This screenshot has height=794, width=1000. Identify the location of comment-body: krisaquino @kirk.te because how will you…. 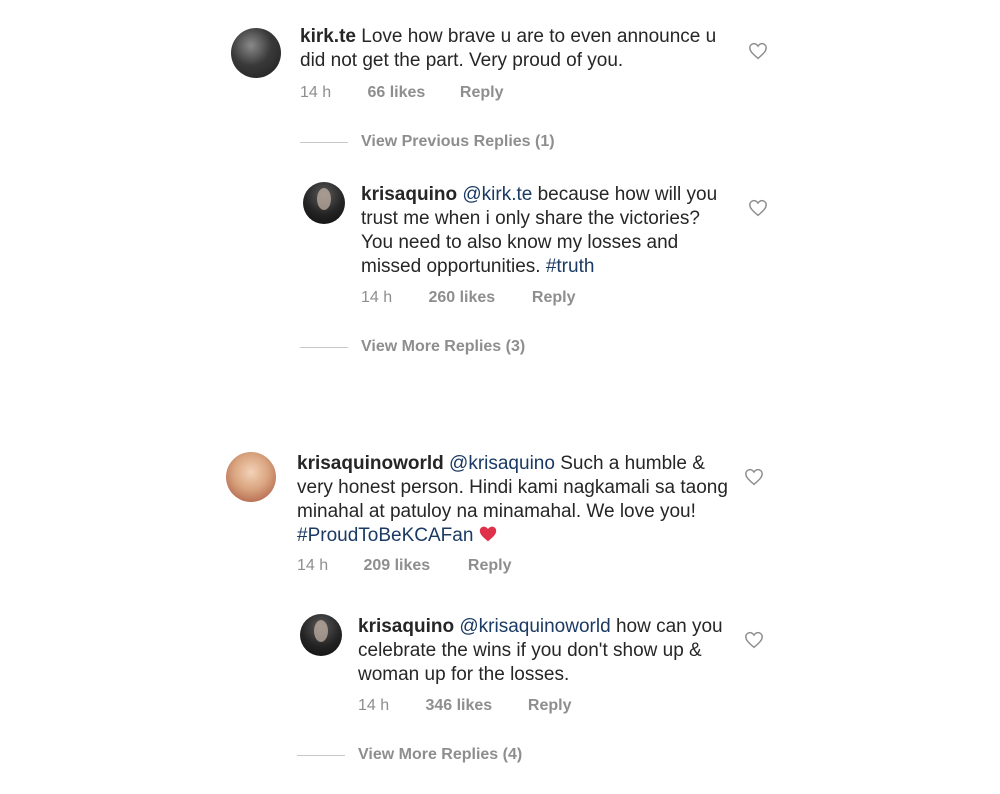
(543, 231).